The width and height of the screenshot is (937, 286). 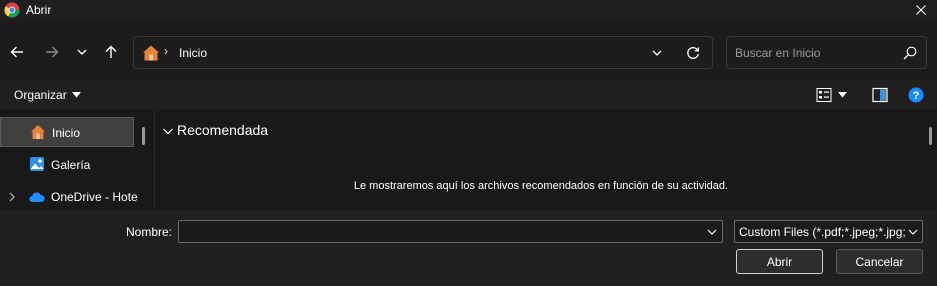 I want to click on filename-label: Nombre:, so click(x=149, y=232).